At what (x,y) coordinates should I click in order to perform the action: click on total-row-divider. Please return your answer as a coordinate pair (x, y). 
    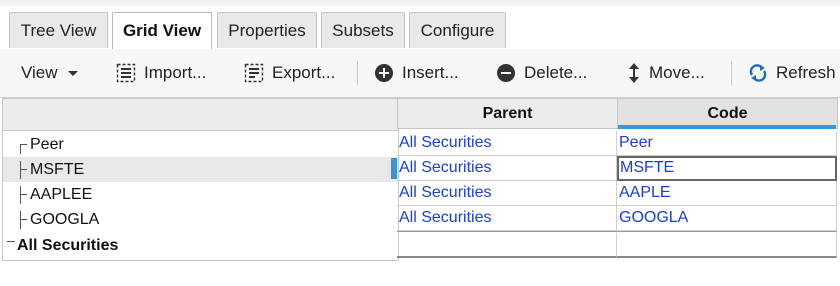
    Looking at the image, I should click on (617, 231).